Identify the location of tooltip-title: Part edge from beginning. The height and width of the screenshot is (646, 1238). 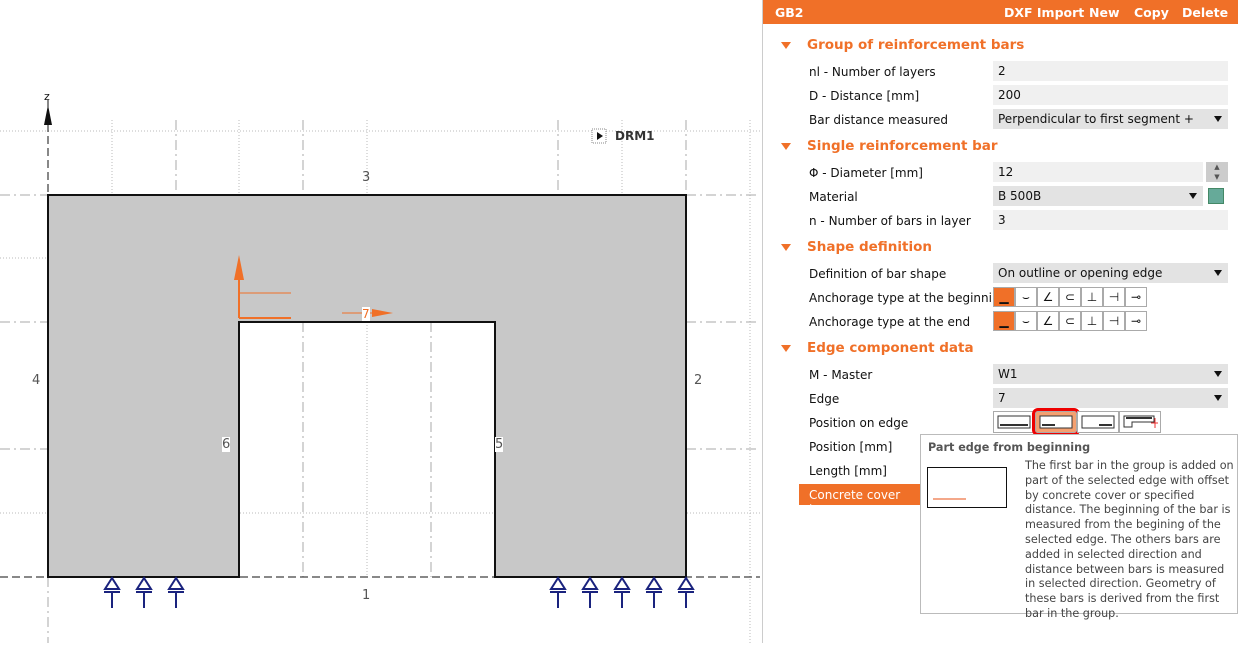
(1009, 447).